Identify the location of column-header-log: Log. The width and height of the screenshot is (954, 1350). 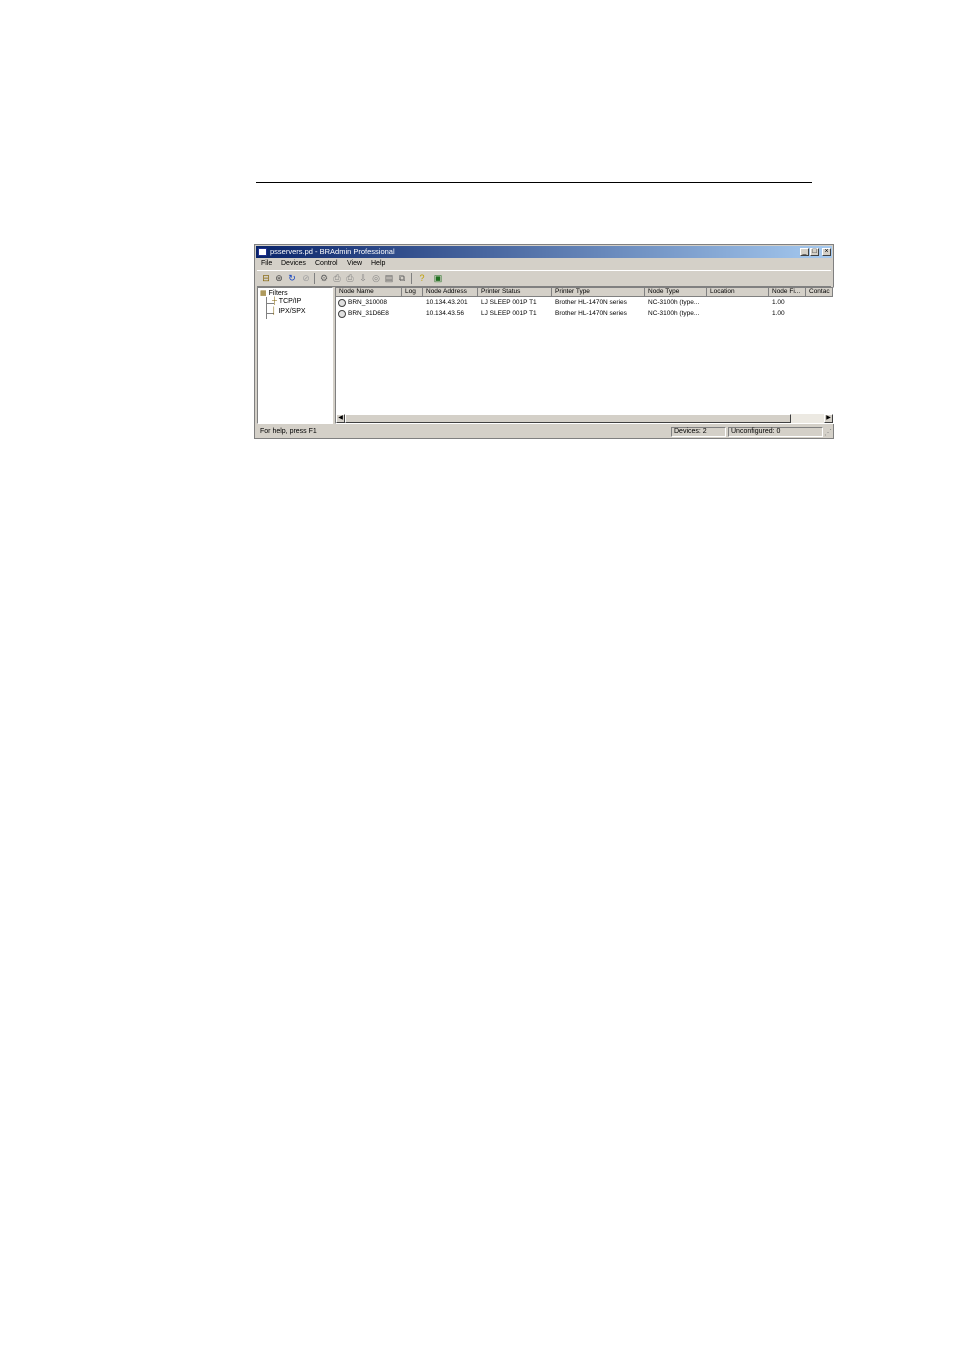
(412, 292).